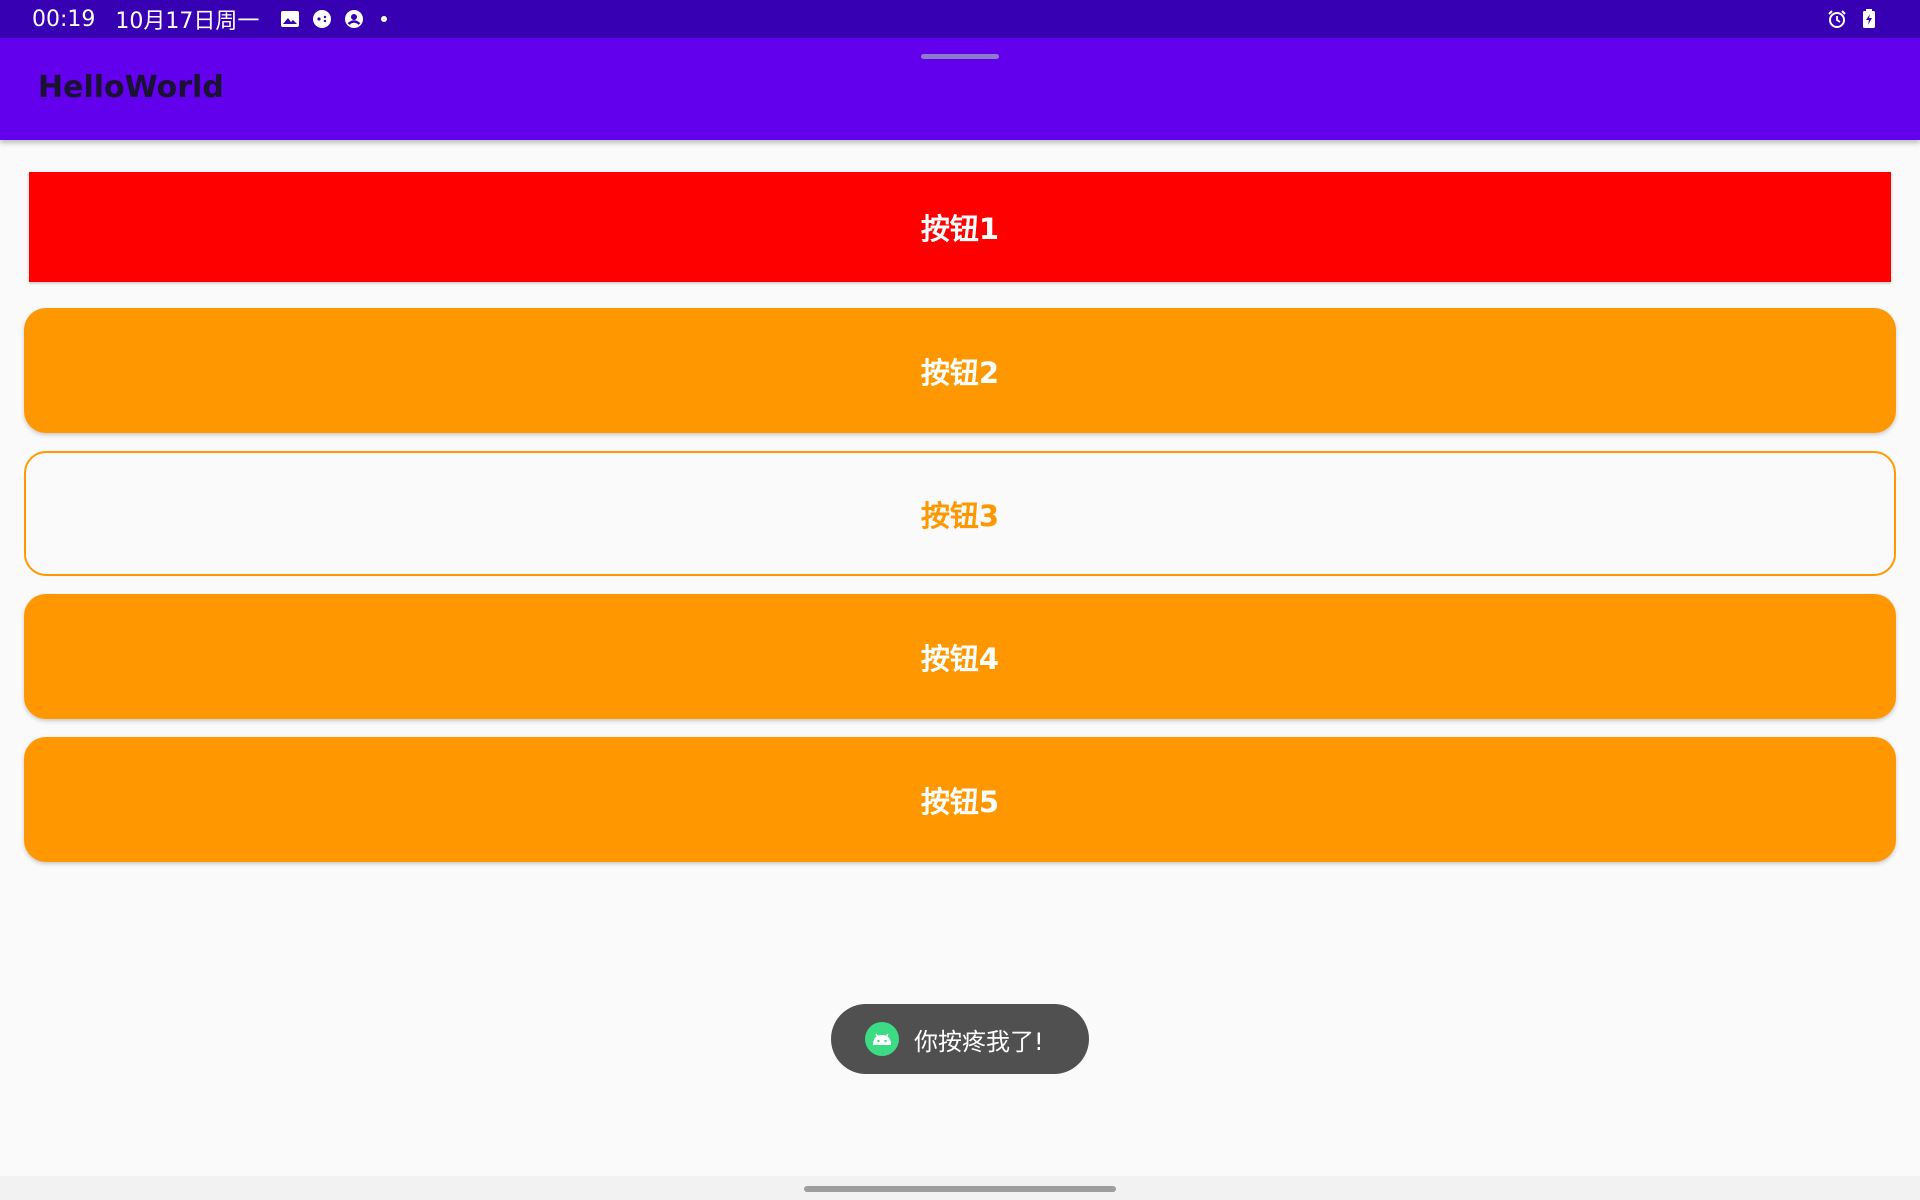 This screenshot has width=1920, height=1200. Describe the element at coordinates (960, 799) in the screenshot. I see `button-5: 按钮5` at that location.